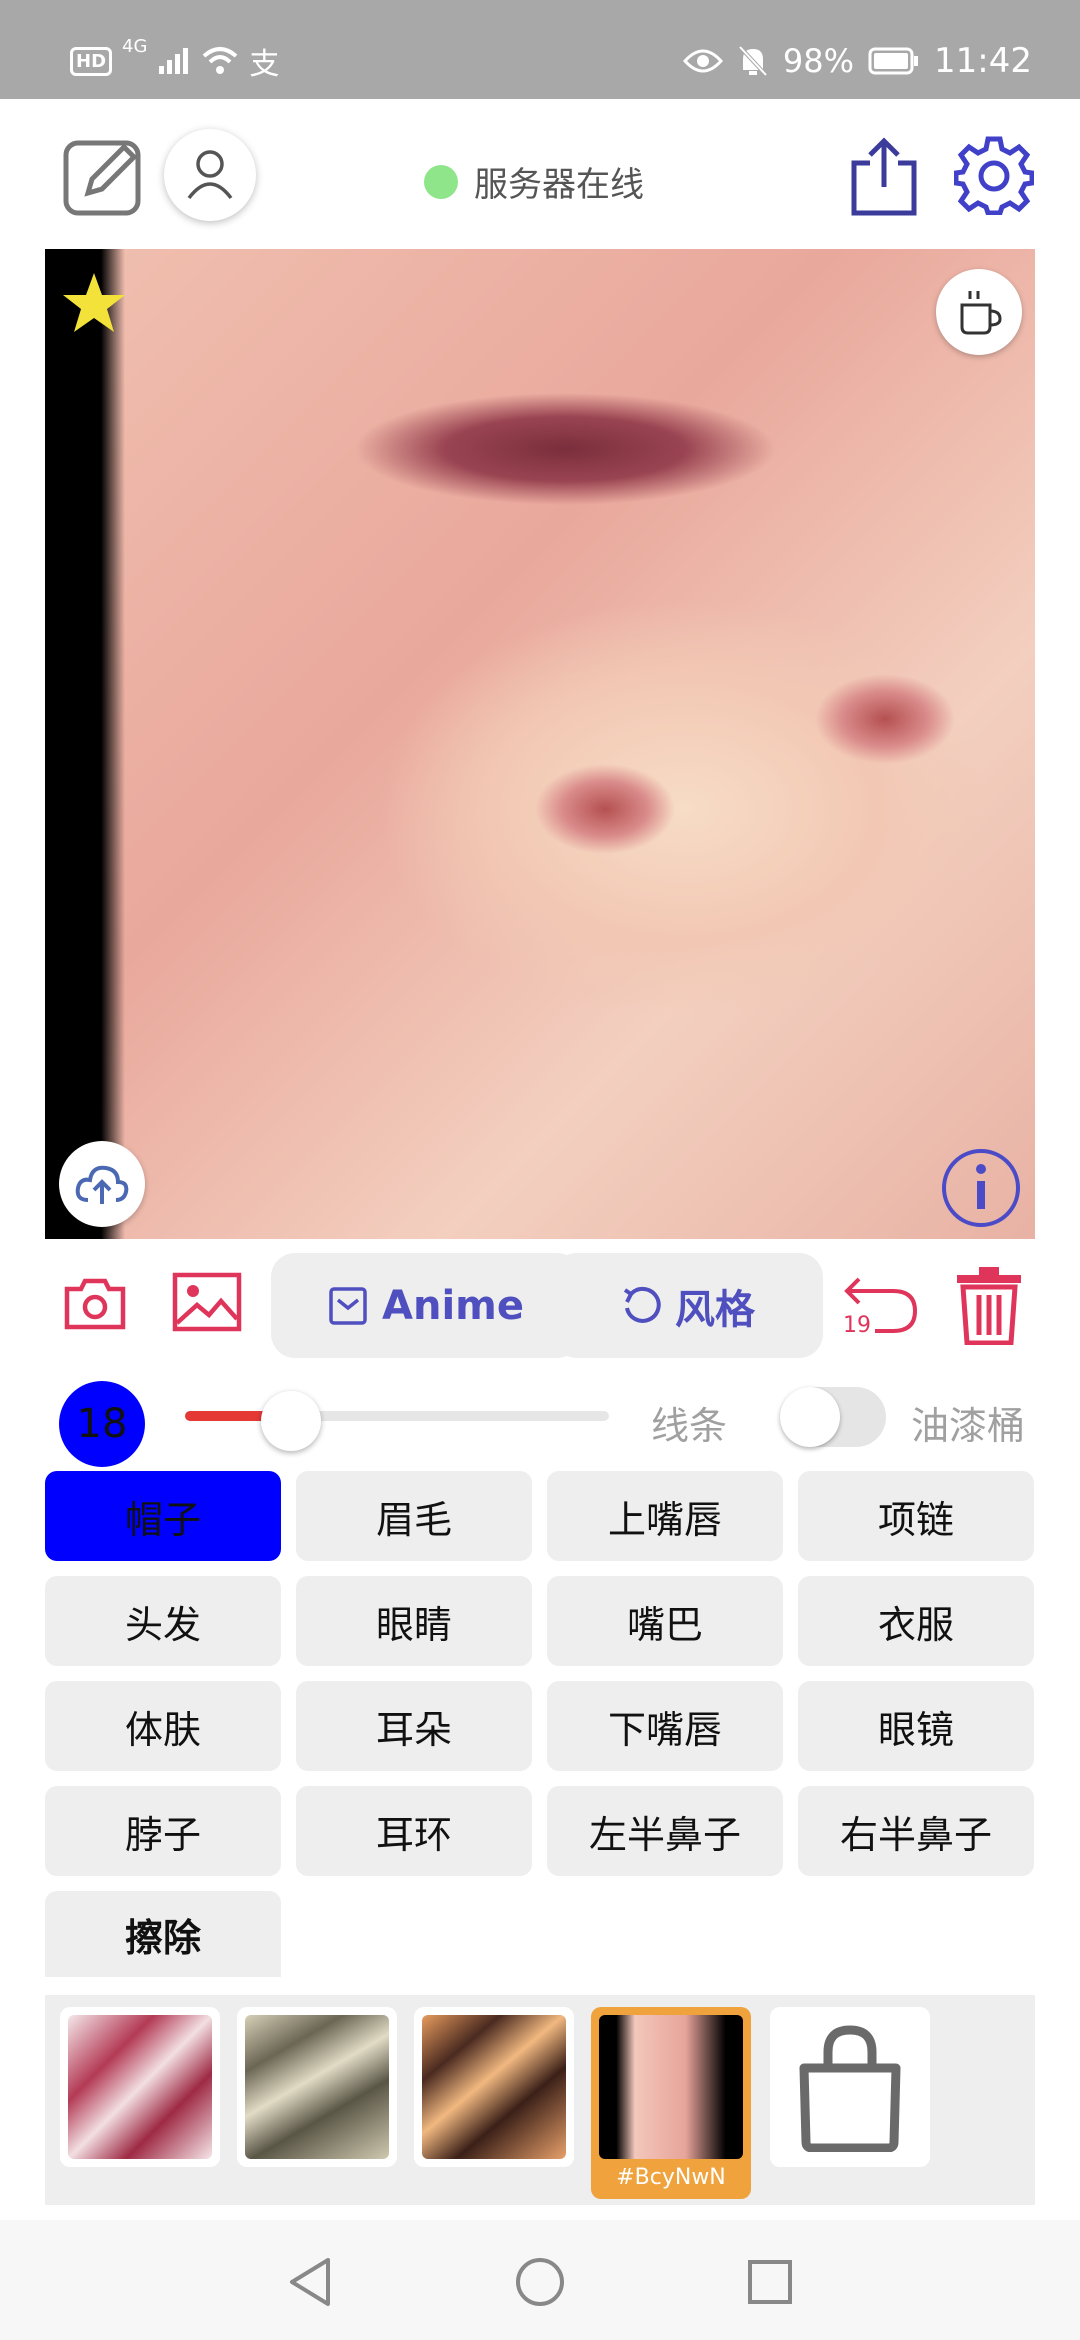 This screenshot has height=2340, width=1080. I want to click on camera-icon, so click(95, 1303).